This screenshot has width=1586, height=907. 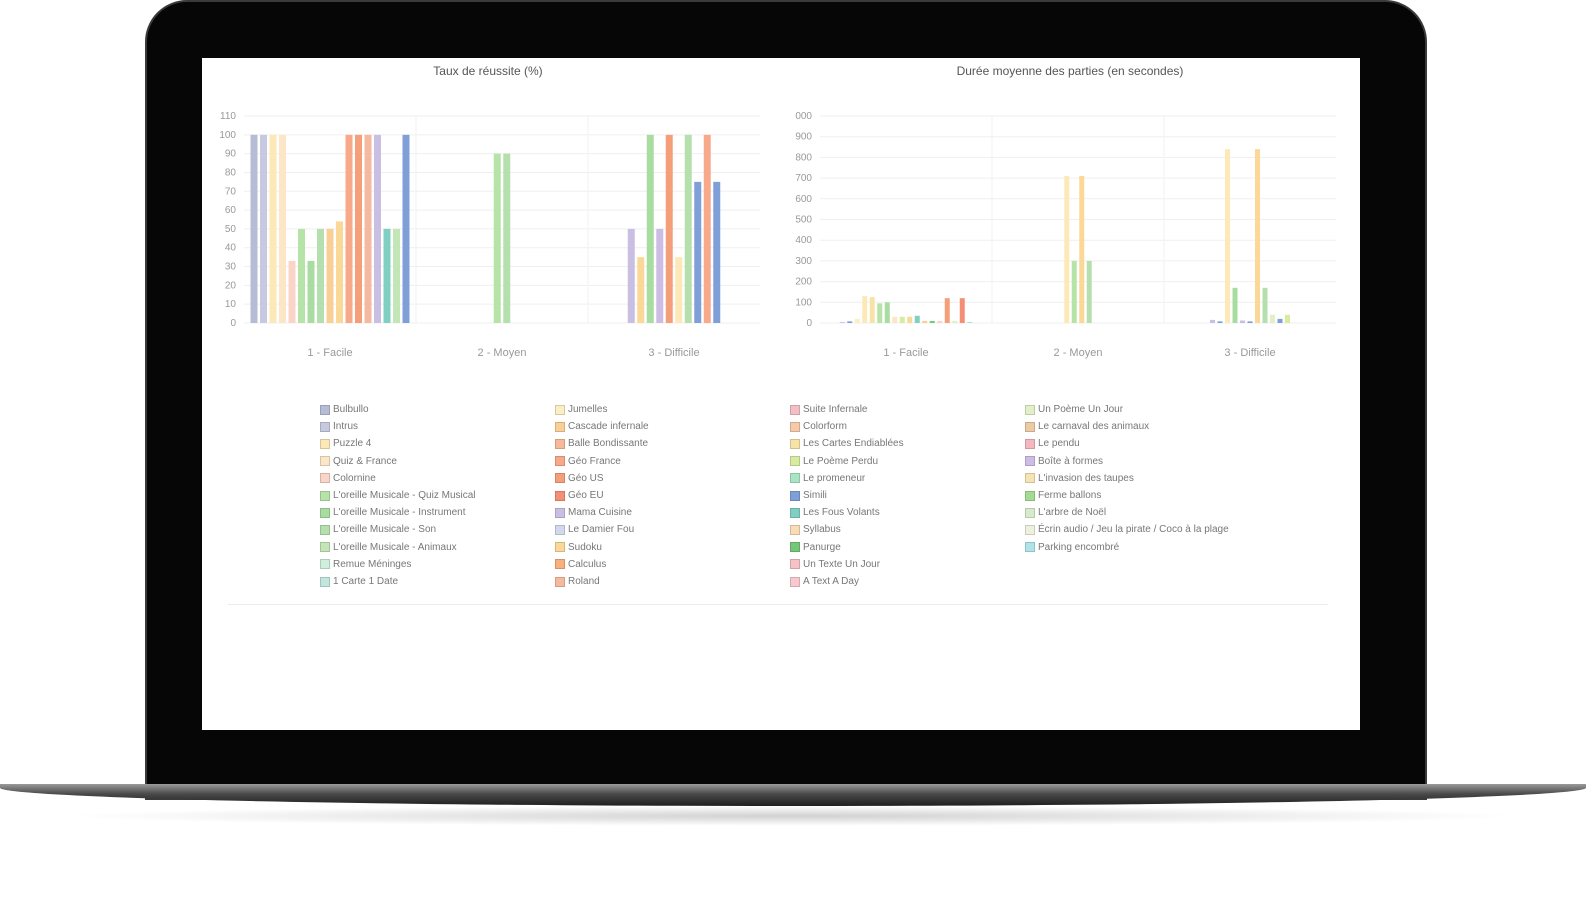 I want to click on legend-item: Balle Bondissante, so click(x=601, y=443).